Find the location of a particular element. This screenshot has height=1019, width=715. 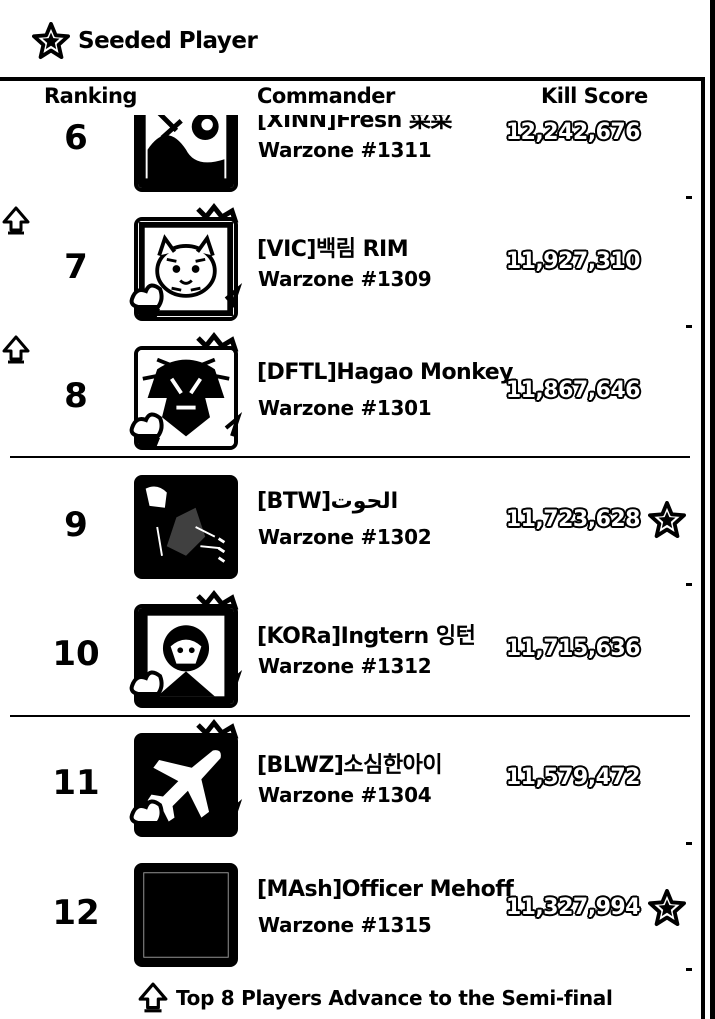

warzone-label: Warzone #1315 is located at coordinates (345, 925).